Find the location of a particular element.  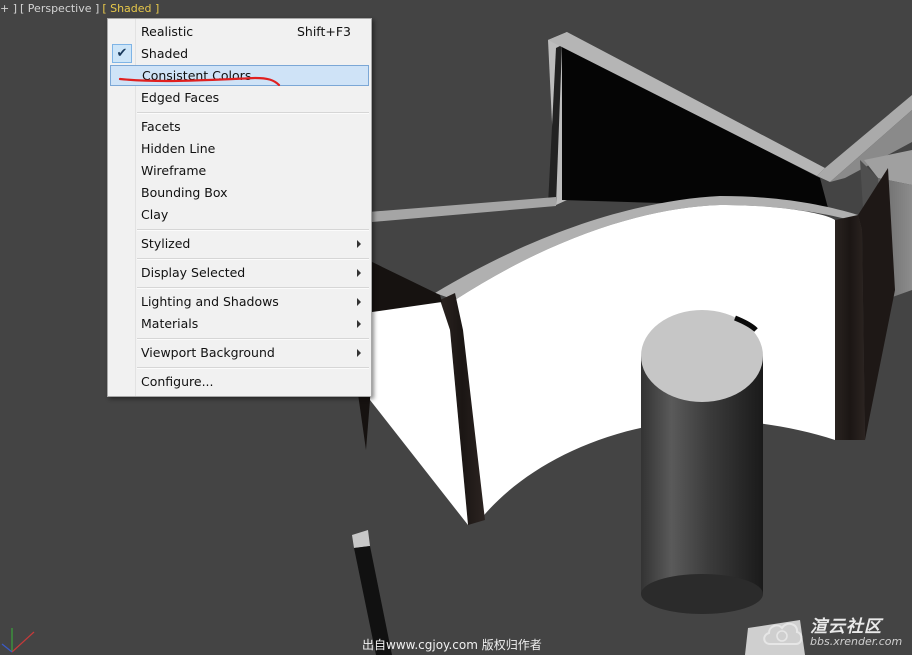

viewport-perspective-label: [ Perspective ] is located at coordinates (59, 8).